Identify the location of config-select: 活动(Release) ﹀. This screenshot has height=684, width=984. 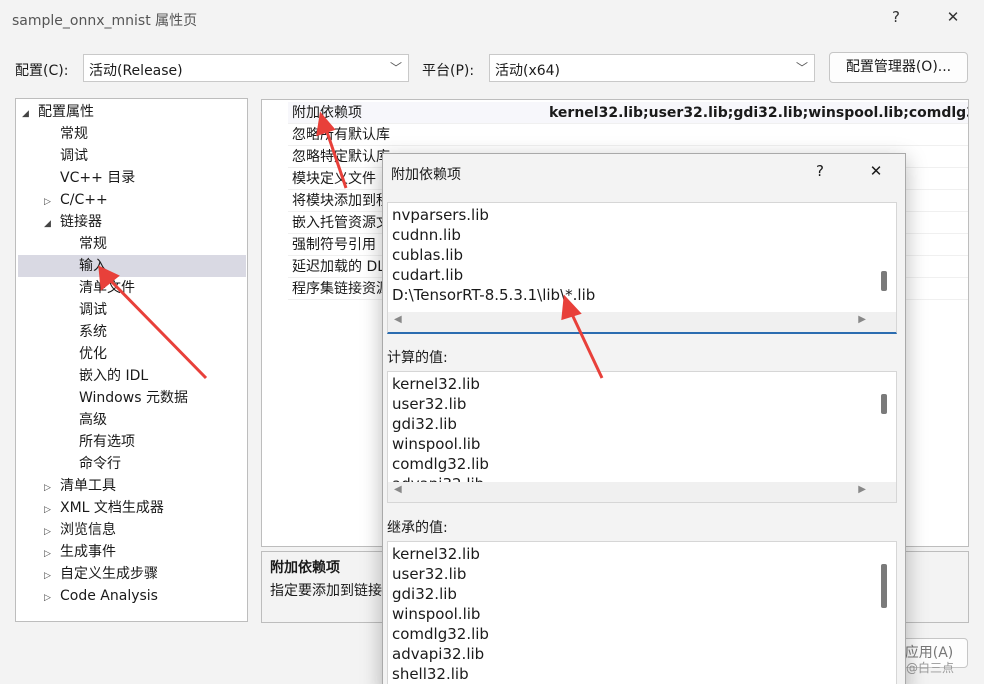
(246, 68).